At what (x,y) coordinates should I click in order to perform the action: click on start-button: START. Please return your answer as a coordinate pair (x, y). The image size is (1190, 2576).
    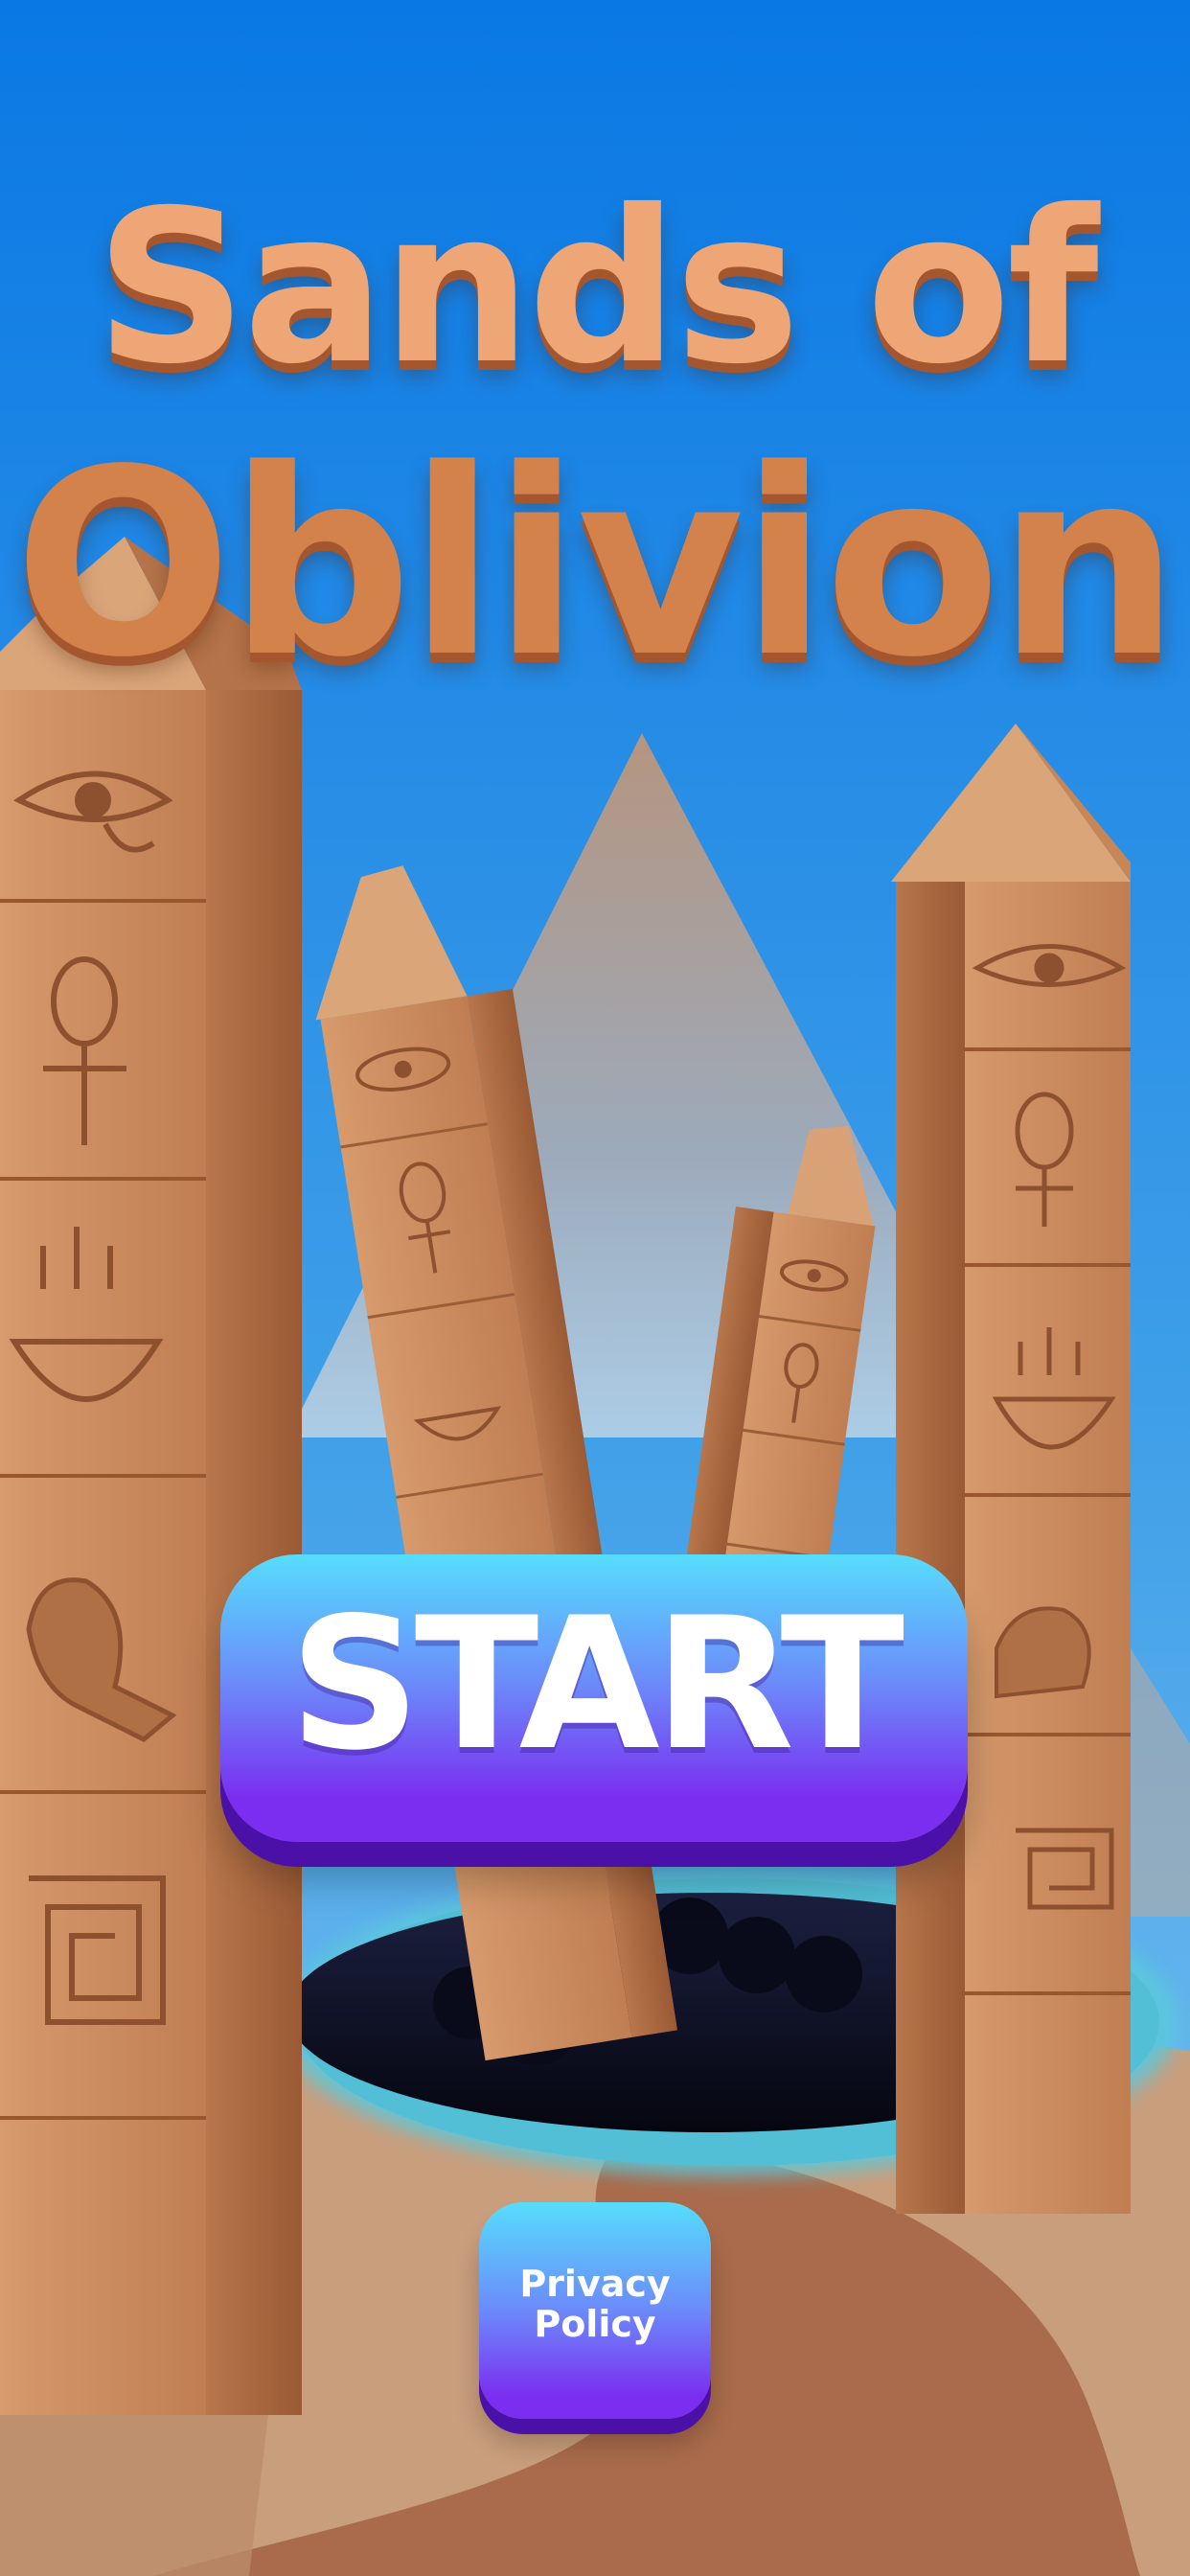
    Looking at the image, I should click on (594, 1698).